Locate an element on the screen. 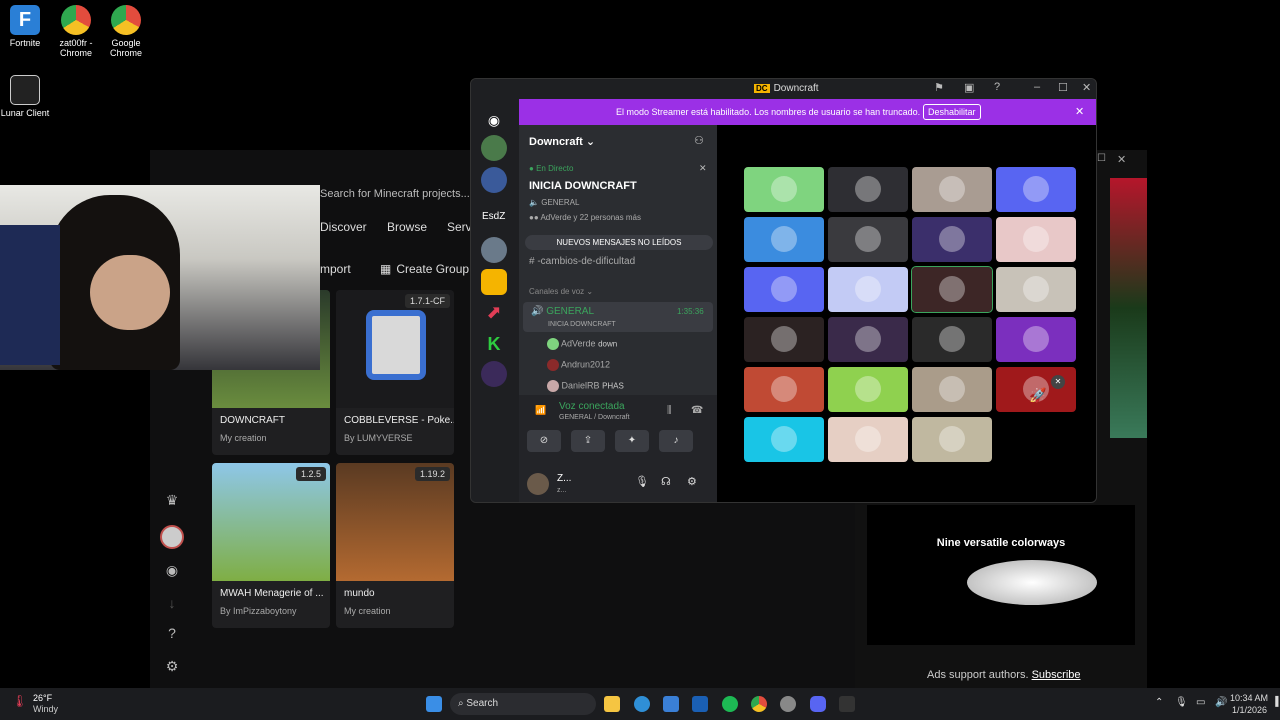  app-icon is located at coordinates (788, 704).